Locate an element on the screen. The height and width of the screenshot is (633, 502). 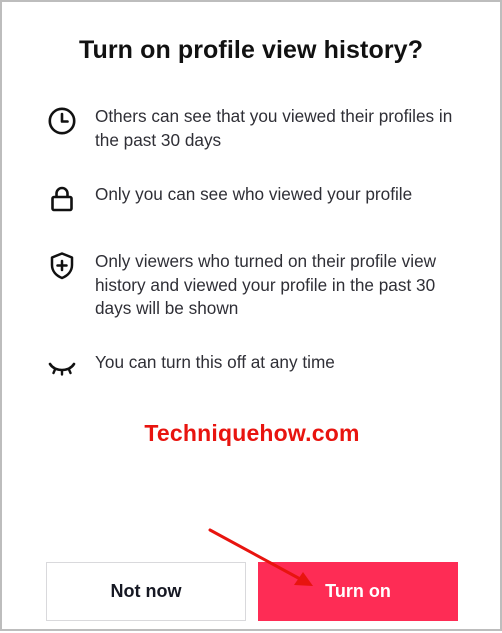
not-now-button: Not now is located at coordinates (146, 591).